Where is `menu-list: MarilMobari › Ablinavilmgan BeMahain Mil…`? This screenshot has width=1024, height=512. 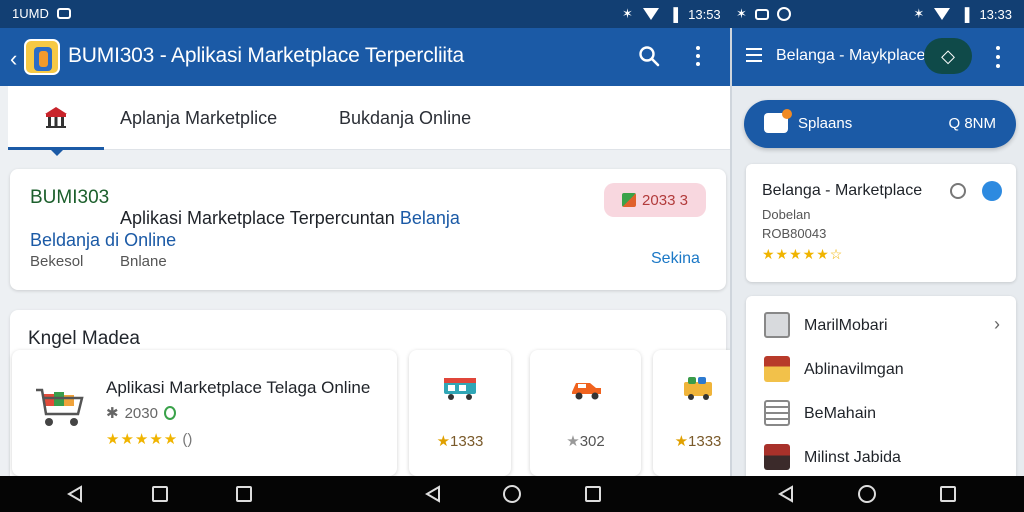 menu-list: MarilMobari › Ablinavilmgan BeMahain Mil… is located at coordinates (881, 386).